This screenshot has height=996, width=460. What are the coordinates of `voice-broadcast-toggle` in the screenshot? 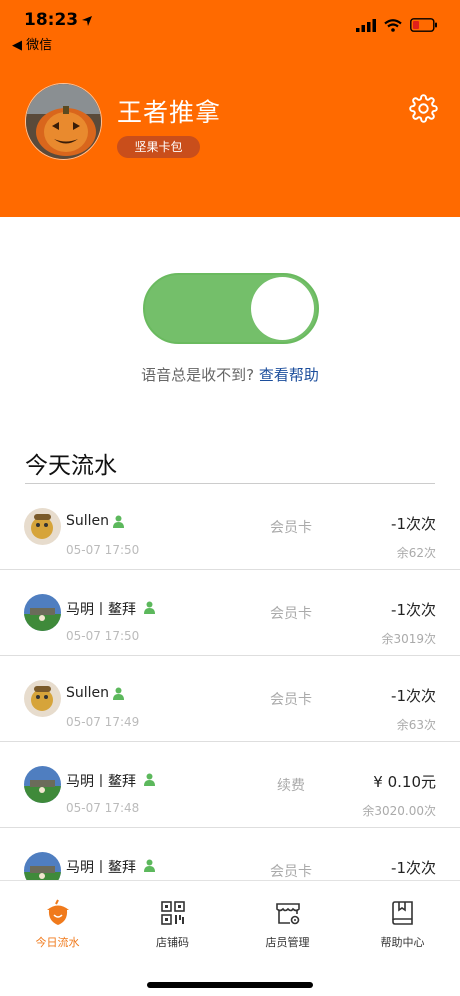 It's located at (231, 308).